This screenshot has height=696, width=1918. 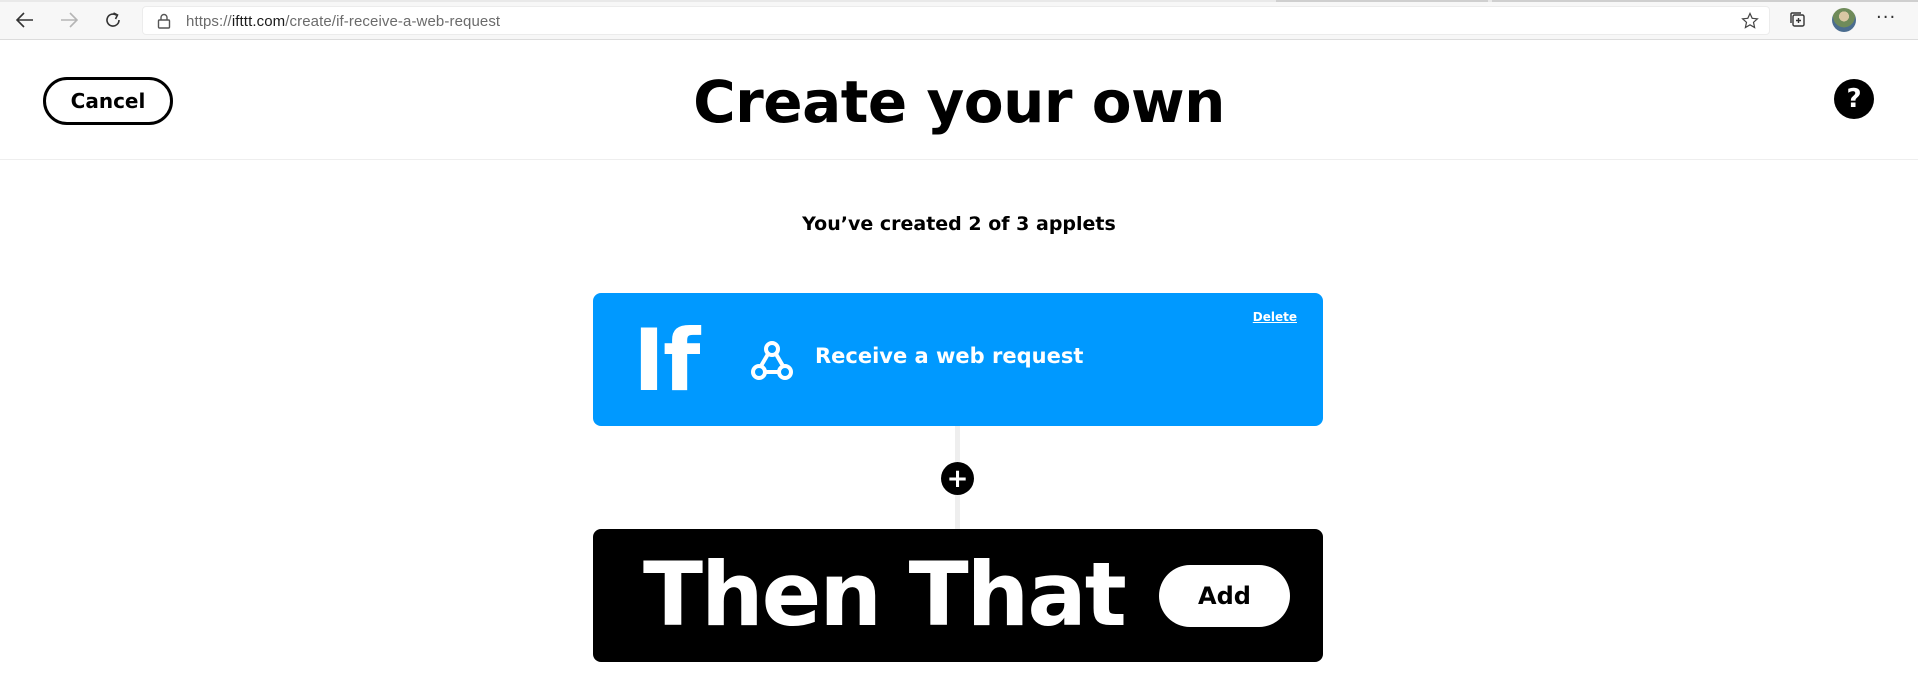 I want to click on help-icon: ?, so click(x=1854, y=99).